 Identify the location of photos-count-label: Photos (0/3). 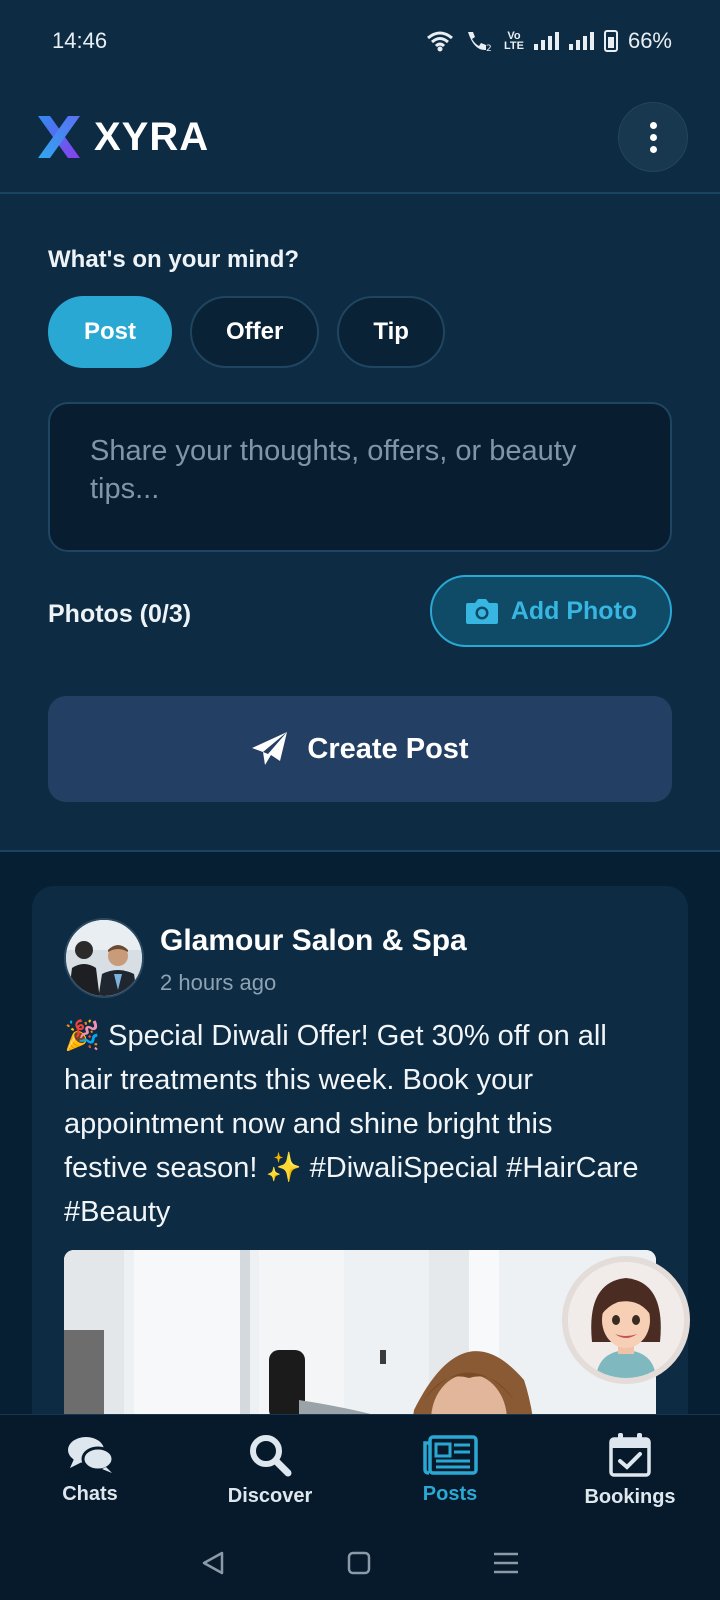
(120, 614).